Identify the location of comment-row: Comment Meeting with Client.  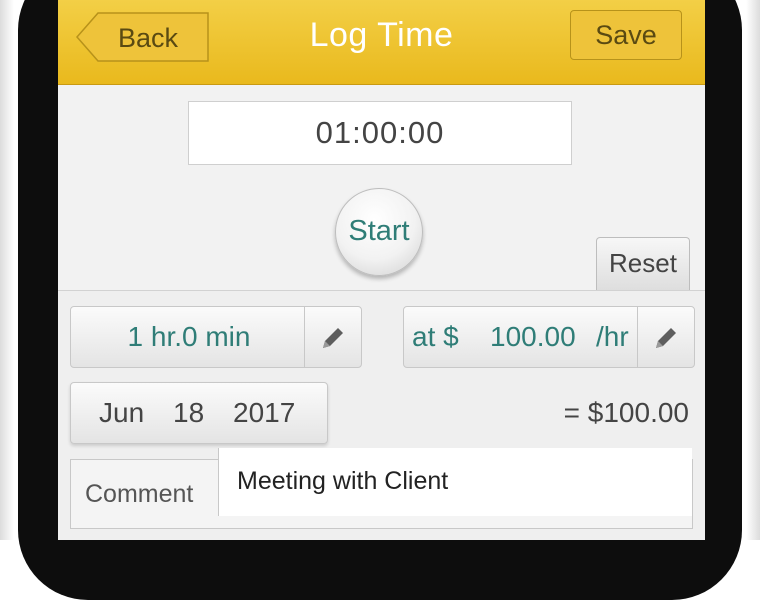
(381, 488).